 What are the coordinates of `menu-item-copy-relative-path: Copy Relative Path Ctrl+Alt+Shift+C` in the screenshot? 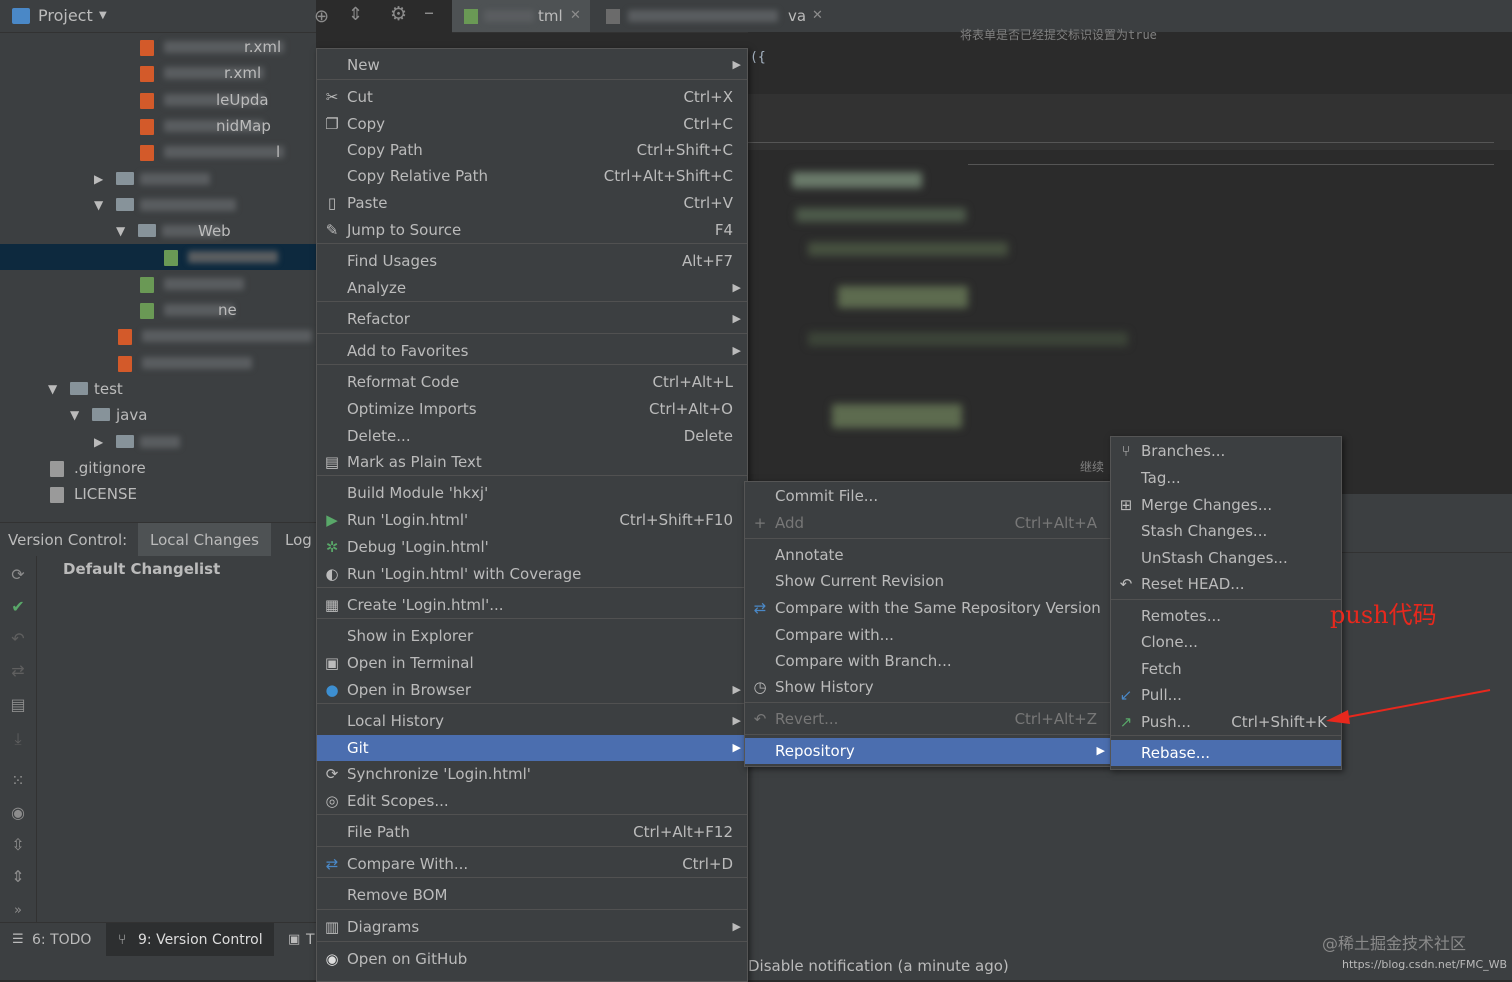 It's located at (532, 176).